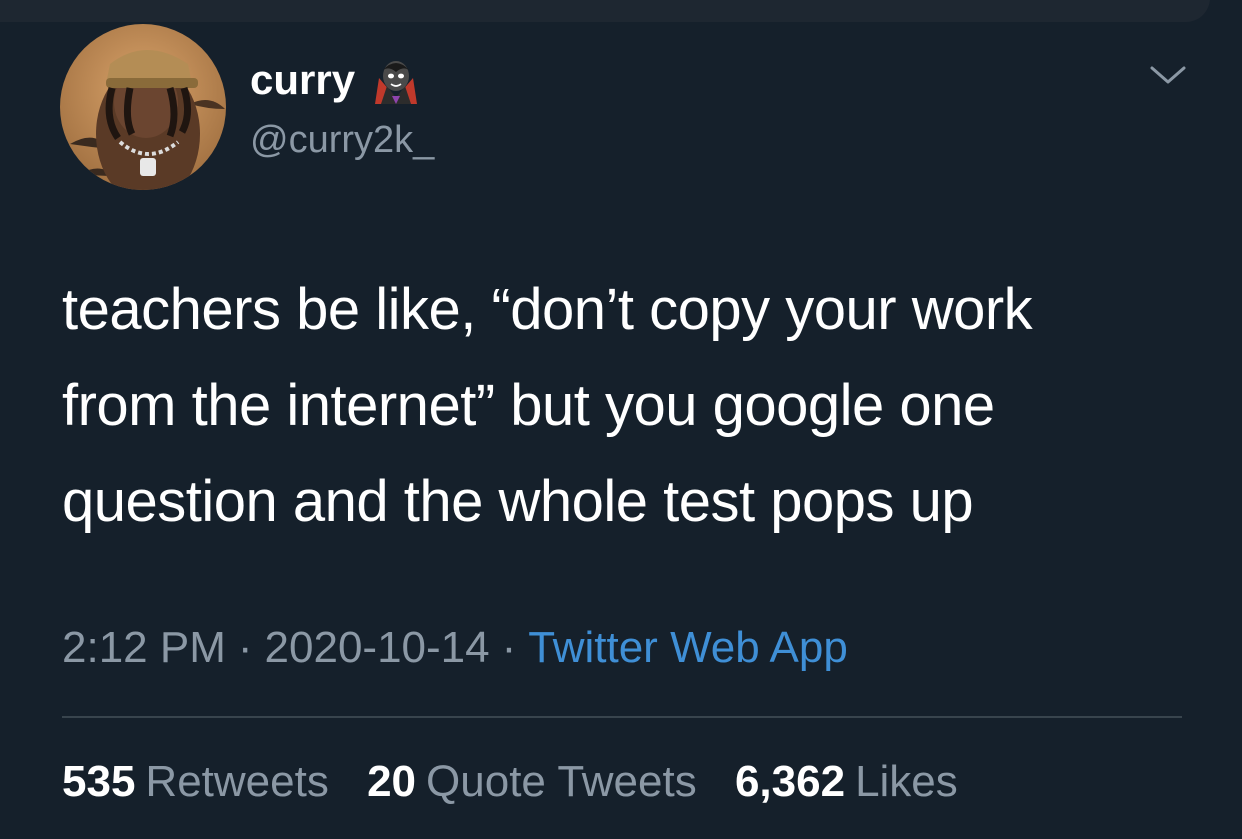 This screenshot has height=839, width=1242. I want to click on likes-stat: 6,362 Likes, so click(846, 781).